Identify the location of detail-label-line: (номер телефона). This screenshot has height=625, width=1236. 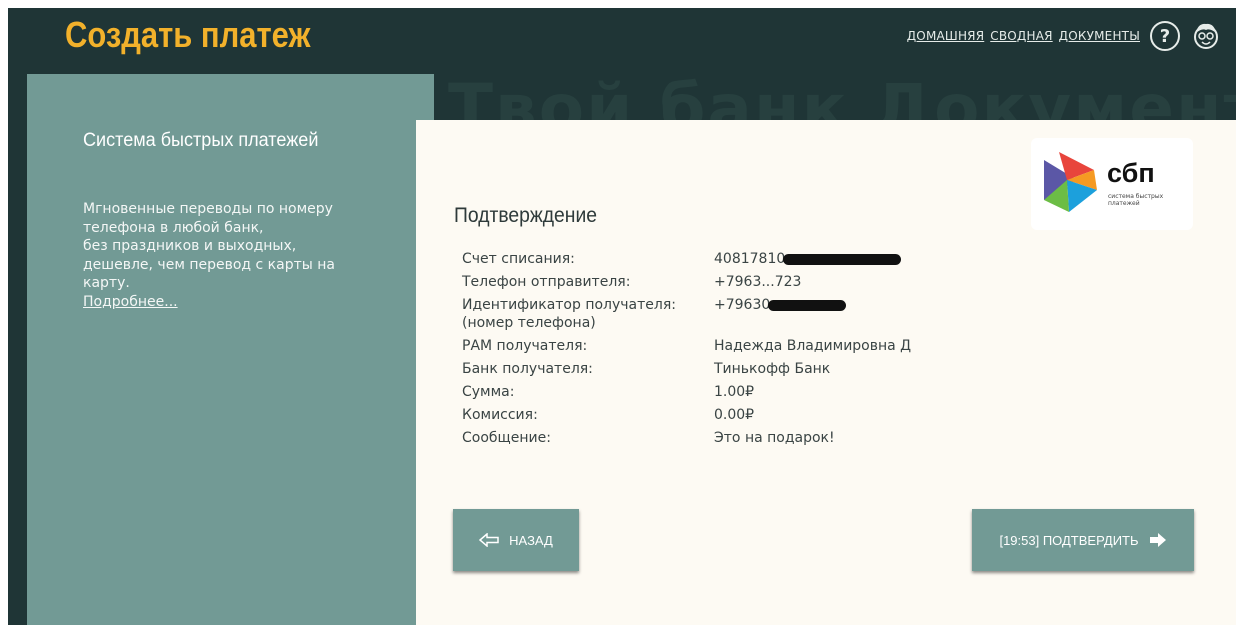
(529, 323).